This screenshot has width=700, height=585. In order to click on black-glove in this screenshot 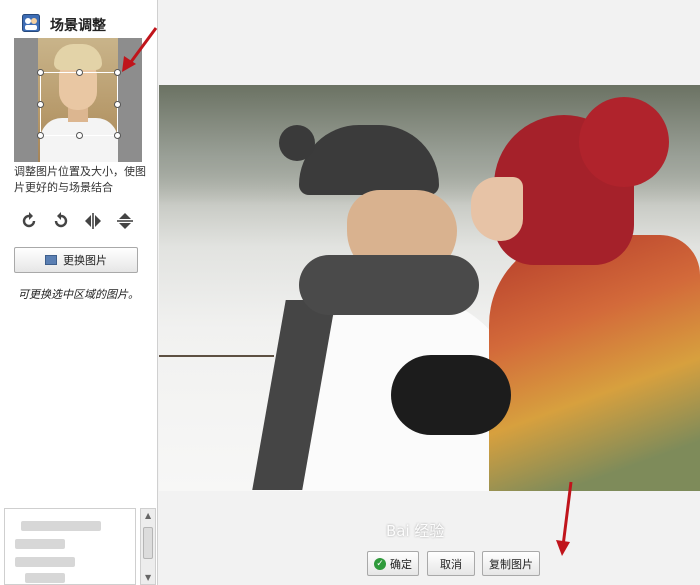, I will do `click(451, 395)`.